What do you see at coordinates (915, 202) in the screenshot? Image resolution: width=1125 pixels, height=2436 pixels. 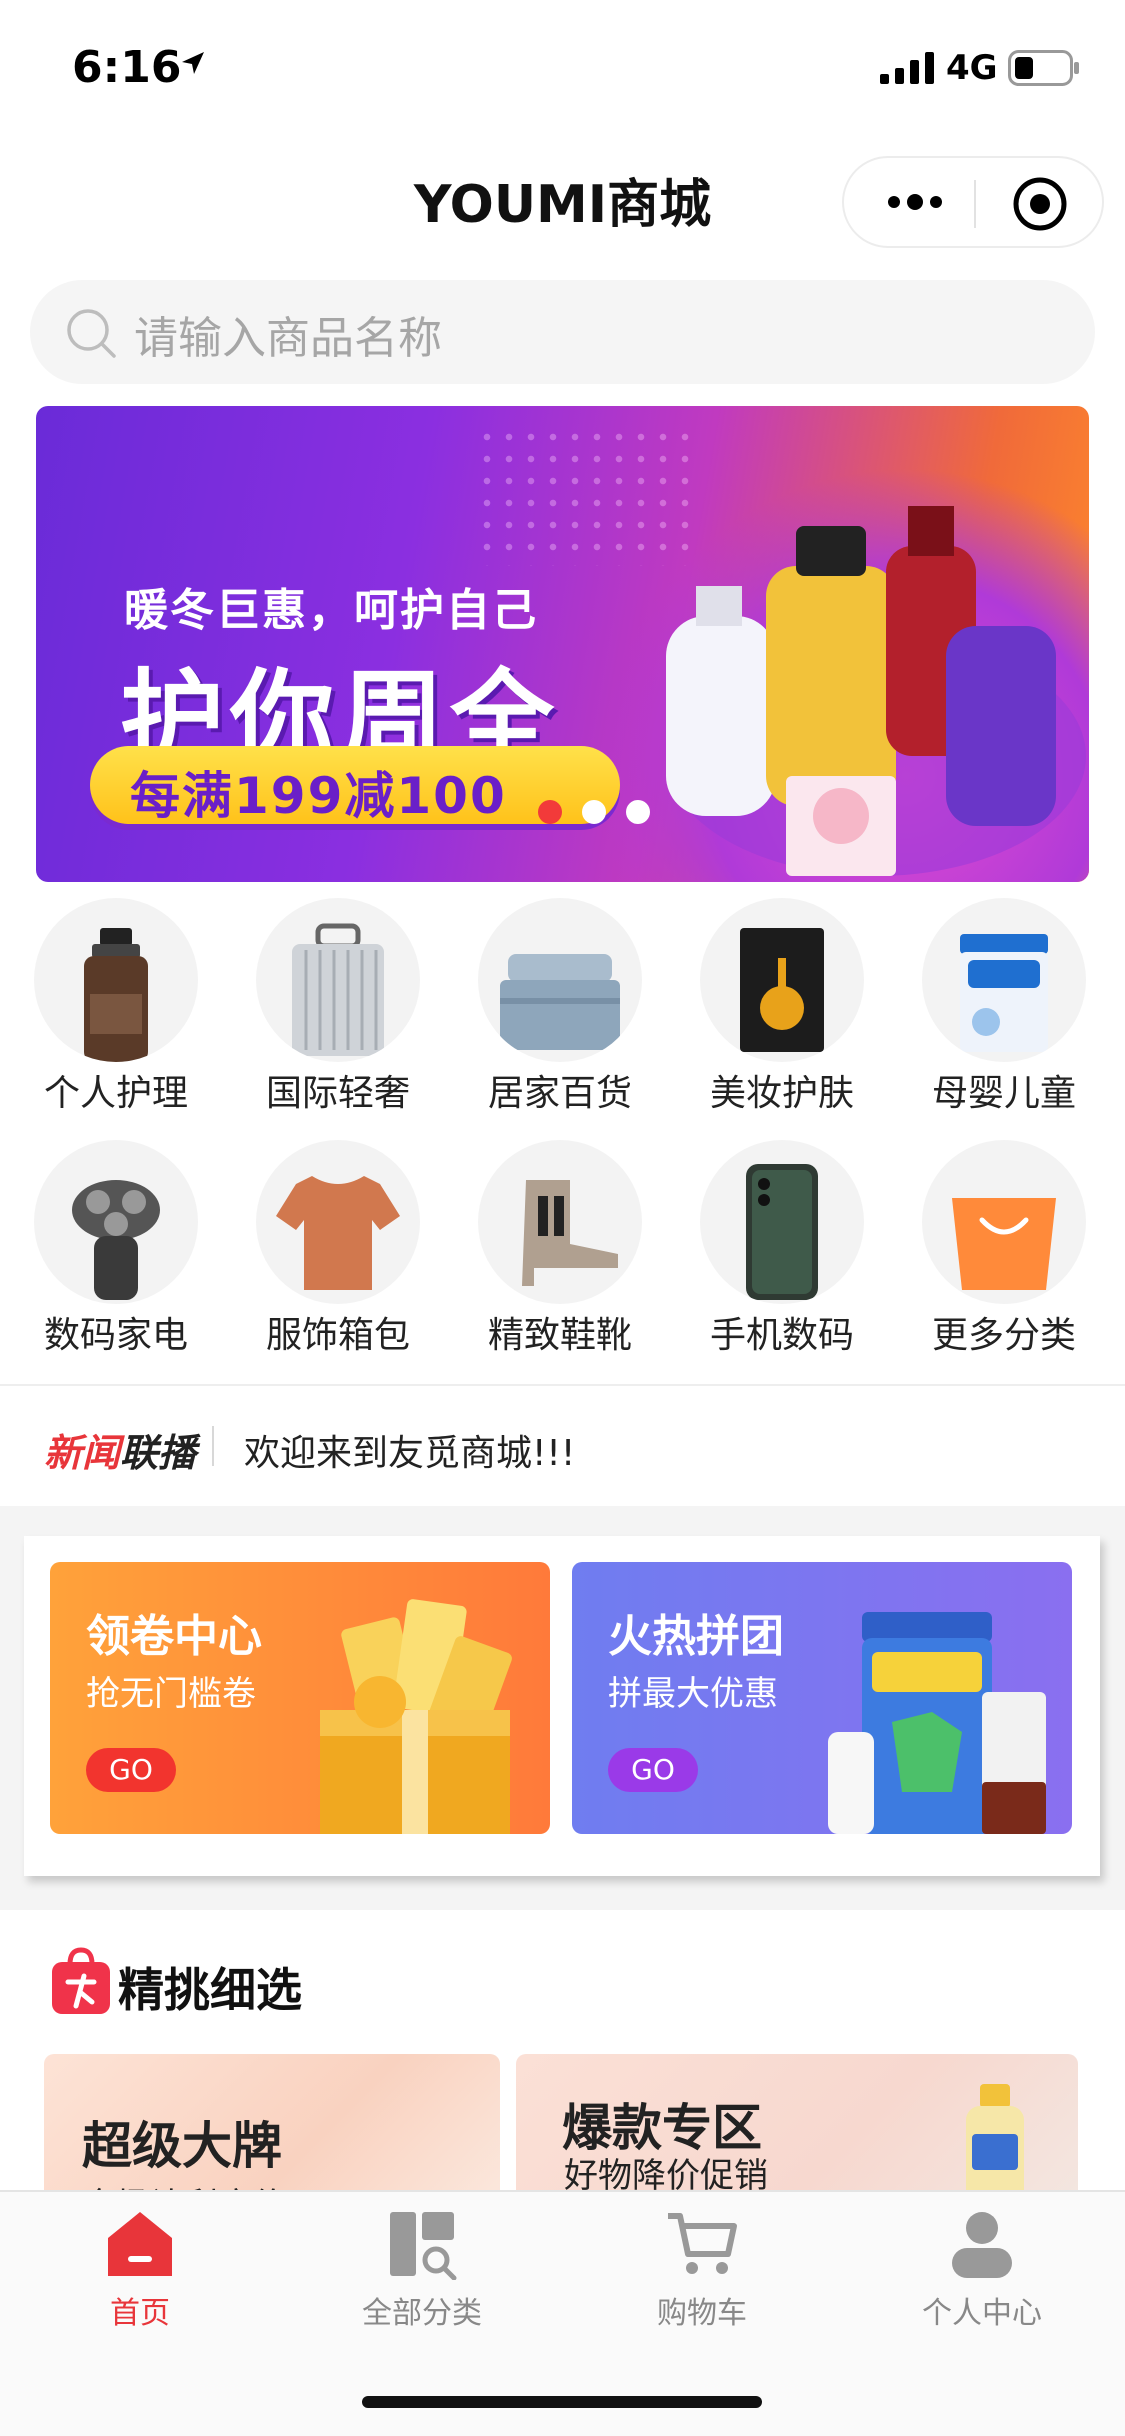 I see `more-icon` at bounding box center [915, 202].